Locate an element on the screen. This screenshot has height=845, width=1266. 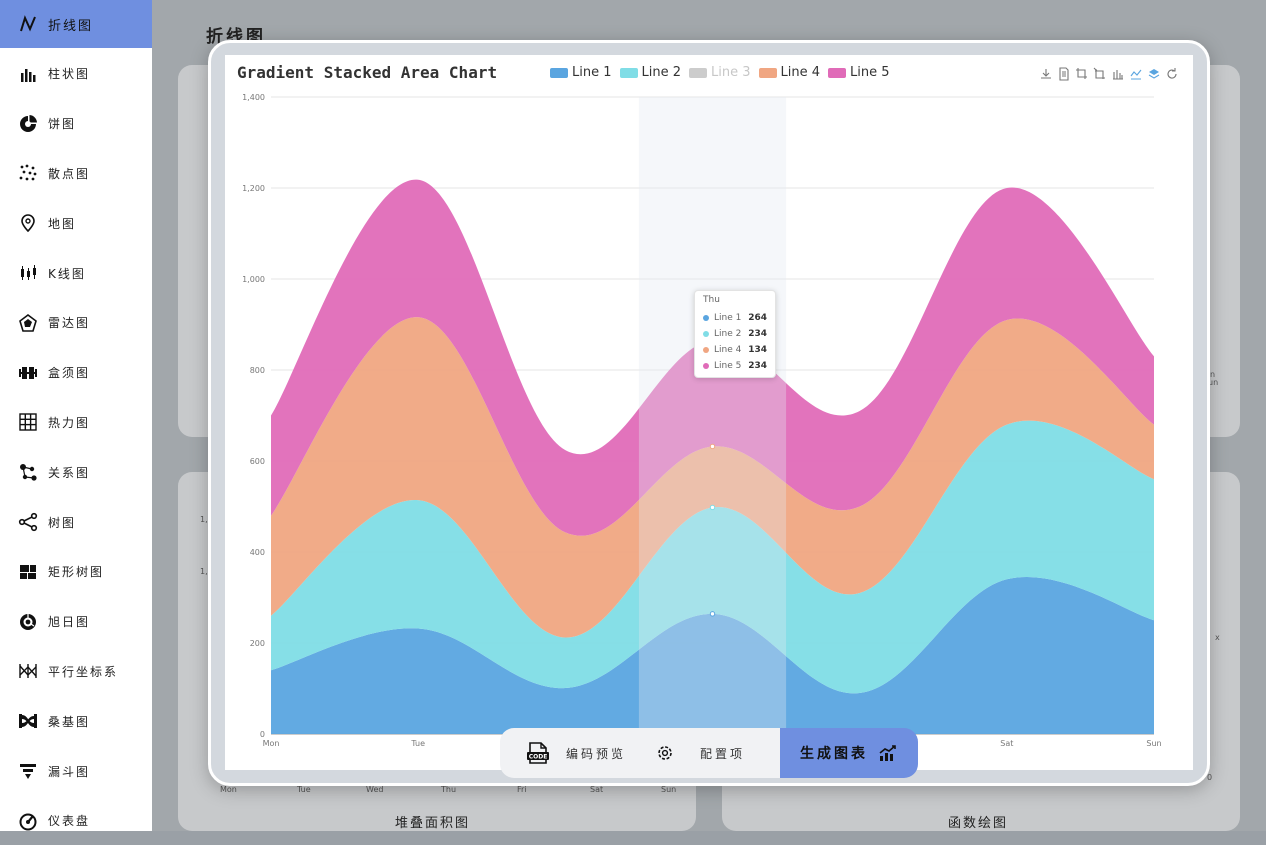
chart-title: Gradient Stacked Area Chart is located at coordinates (367, 72).